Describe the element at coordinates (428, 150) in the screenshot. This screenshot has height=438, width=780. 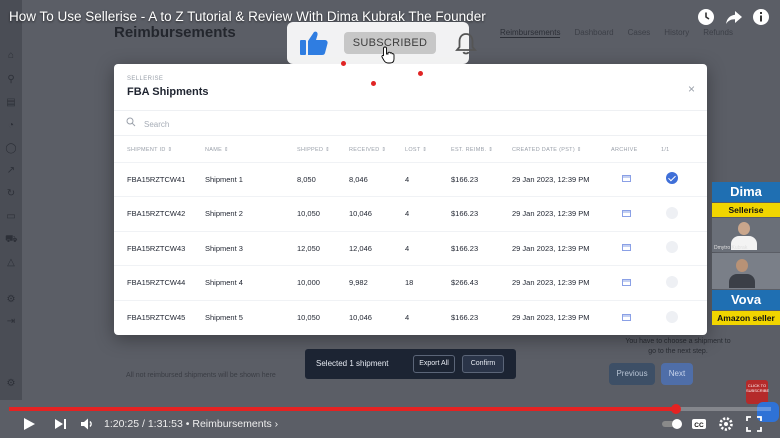
I see `col-lost: LOST ⇕` at that location.